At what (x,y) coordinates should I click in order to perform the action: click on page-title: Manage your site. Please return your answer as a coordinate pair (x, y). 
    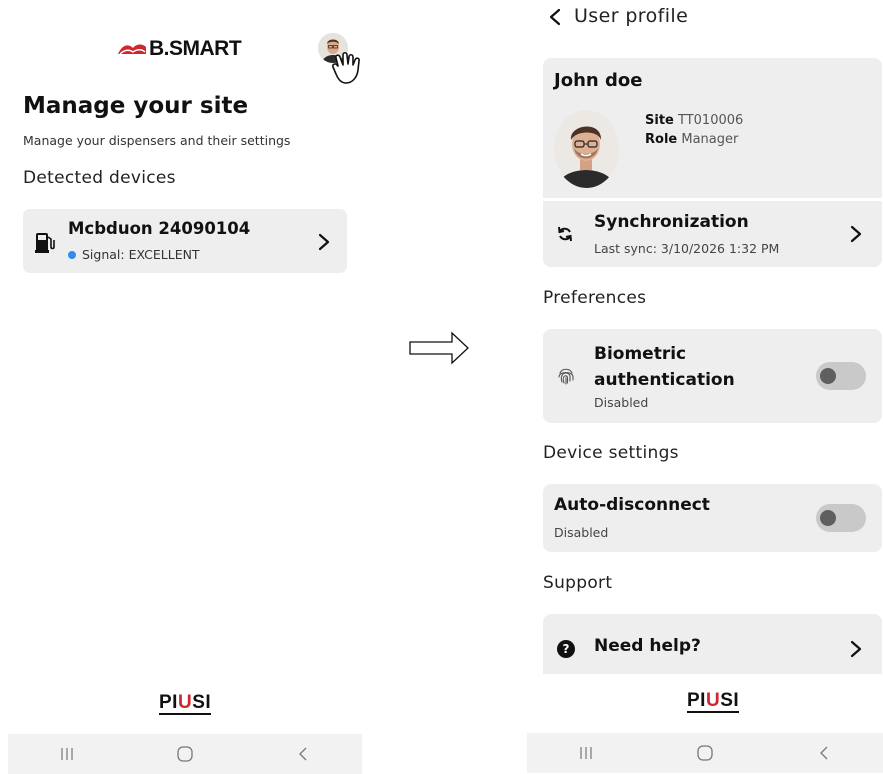
    Looking at the image, I should click on (136, 106).